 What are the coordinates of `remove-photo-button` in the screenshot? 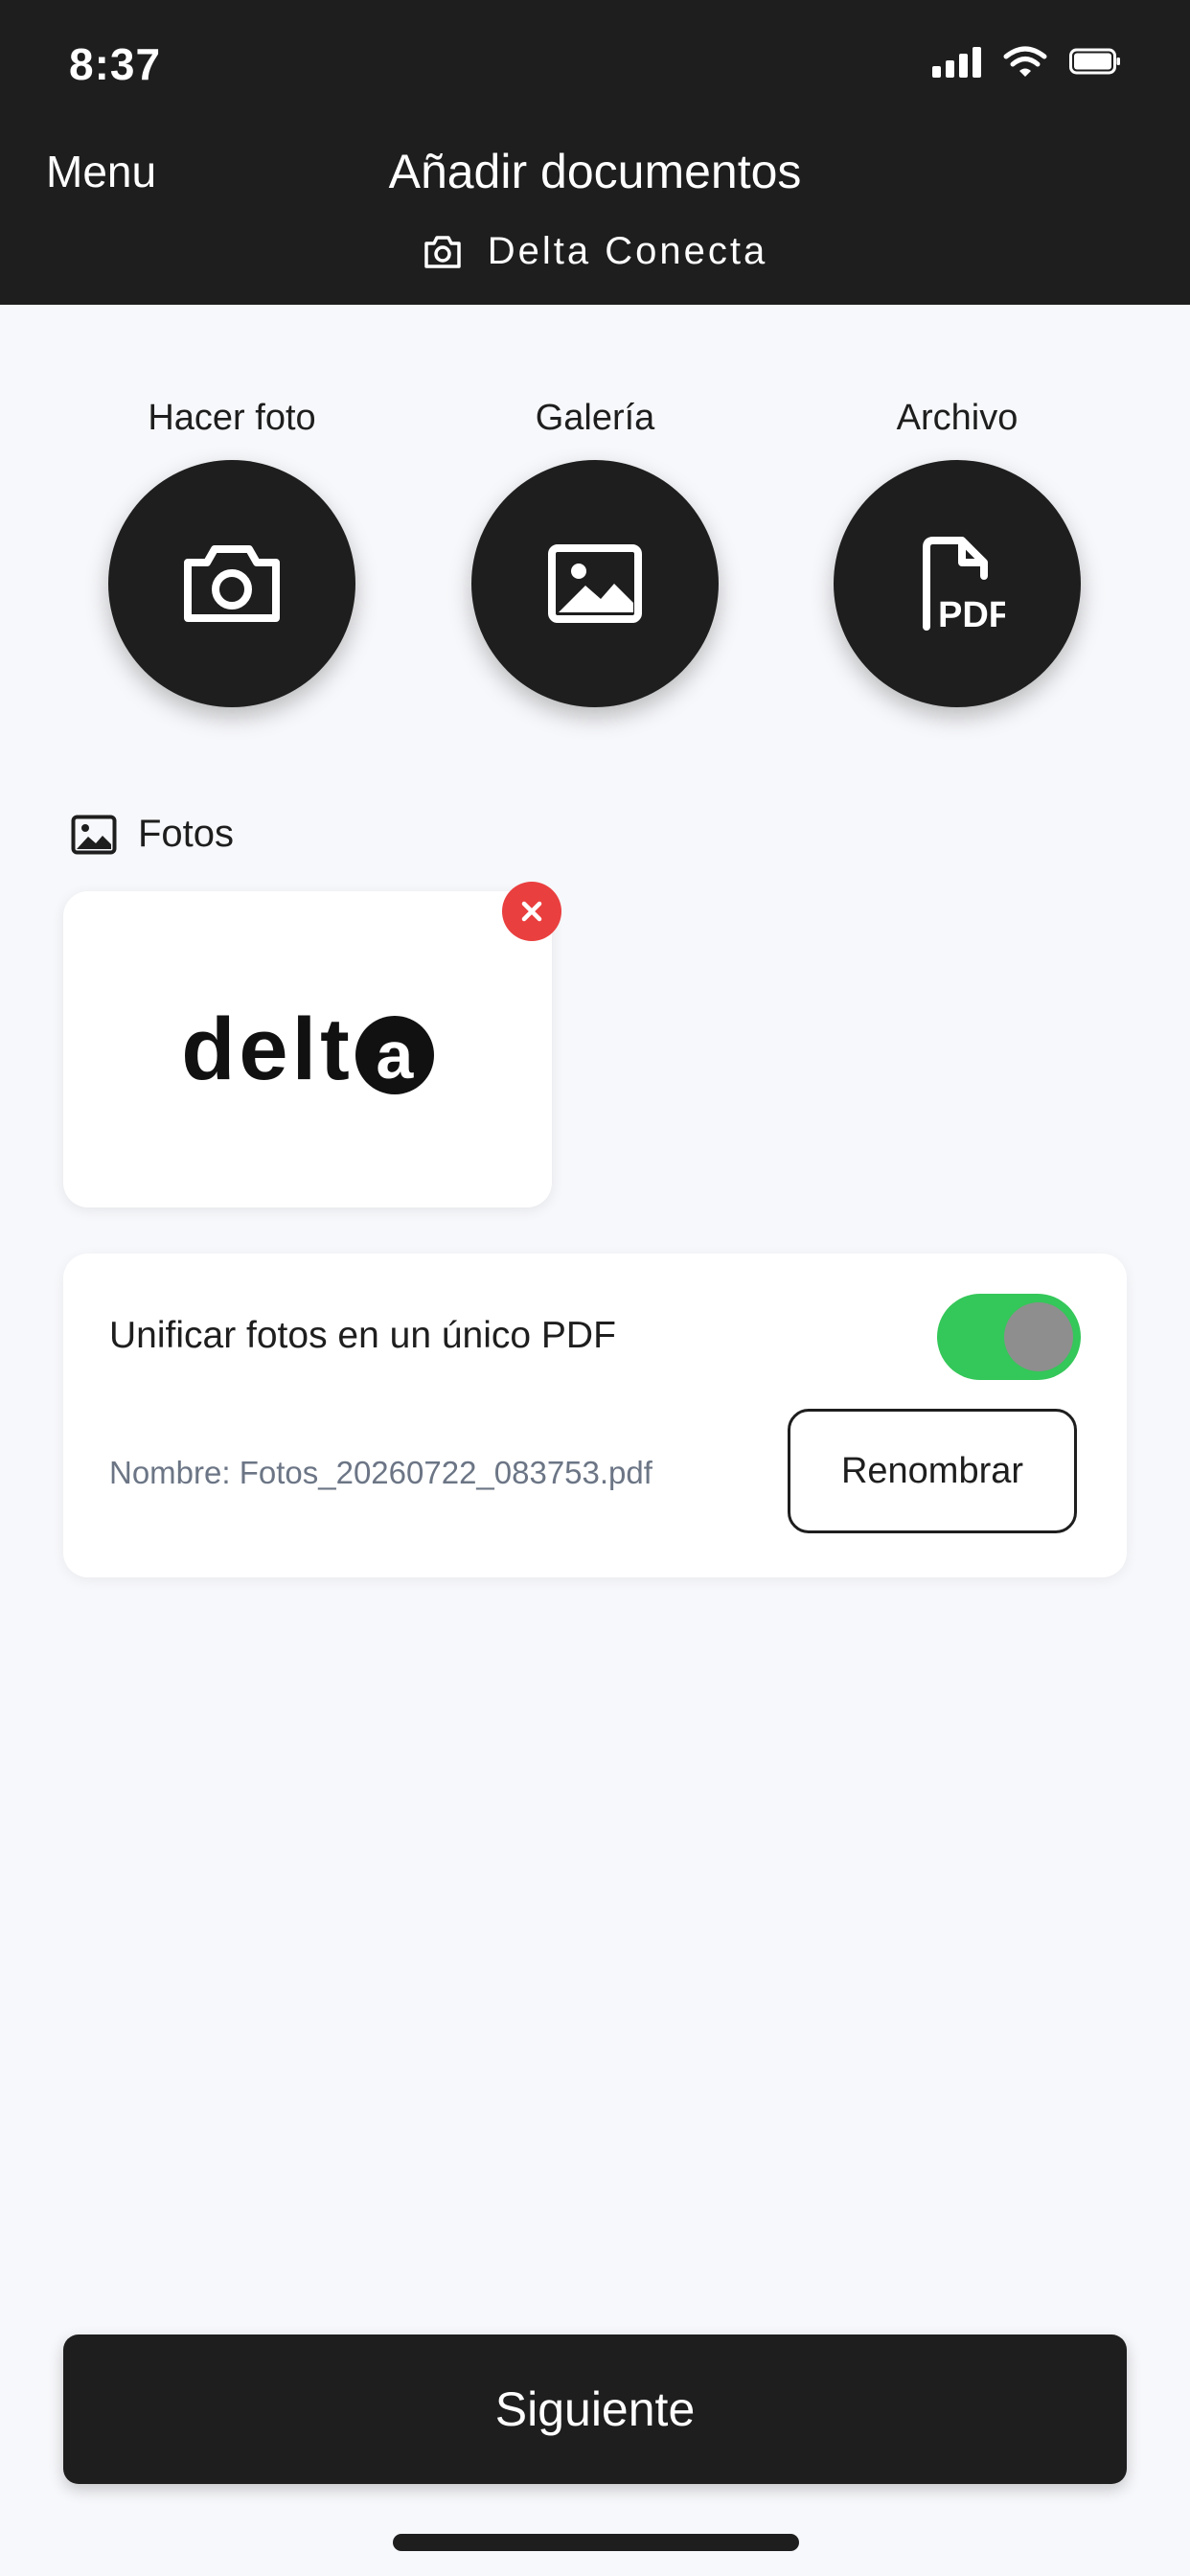 It's located at (531, 911).